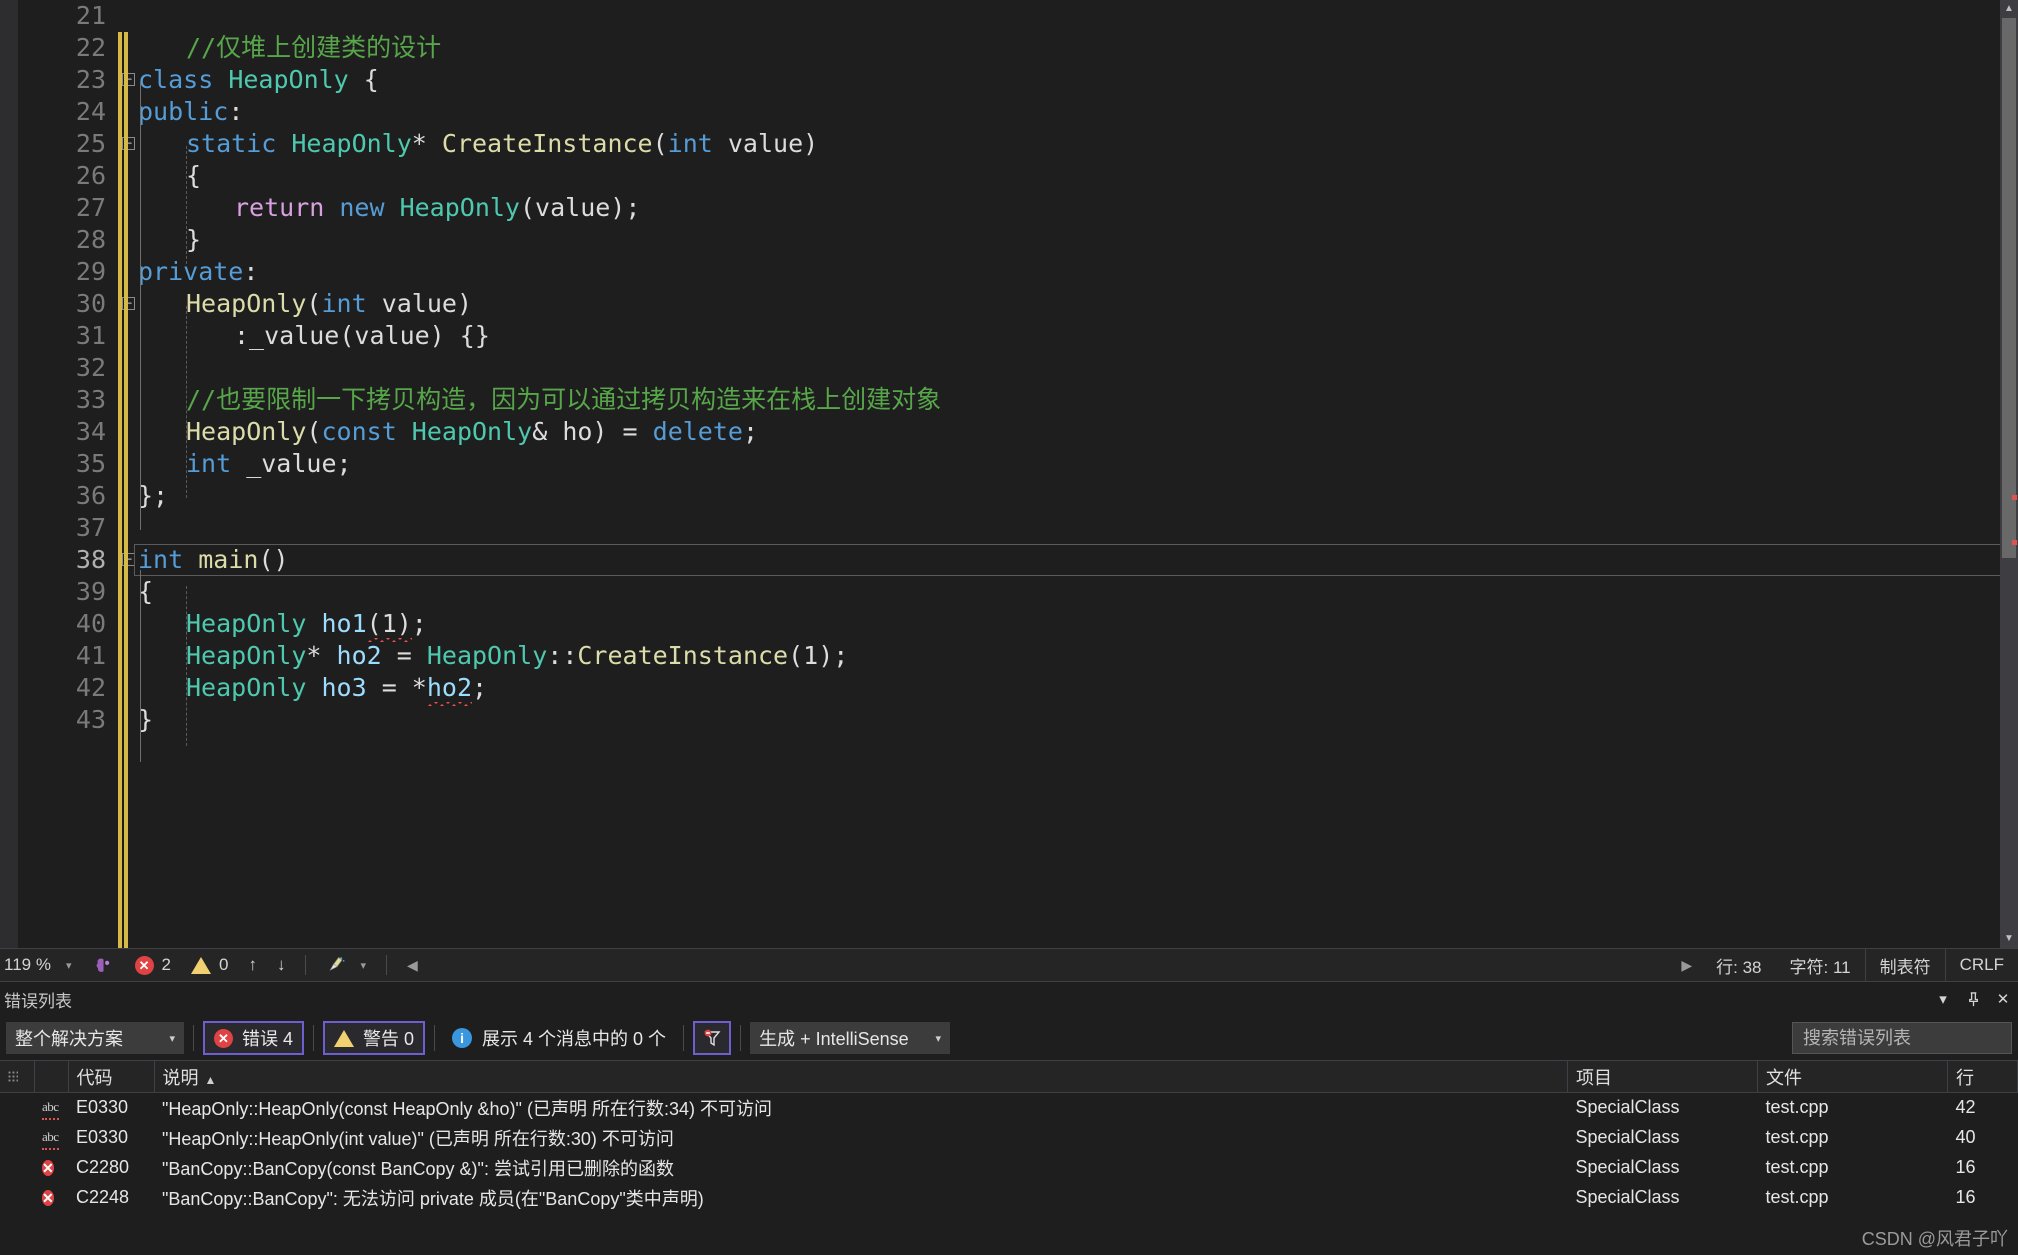  Describe the element at coordinates (712, 1038) in the screenshot. I see `clear-filter-button` at that location.